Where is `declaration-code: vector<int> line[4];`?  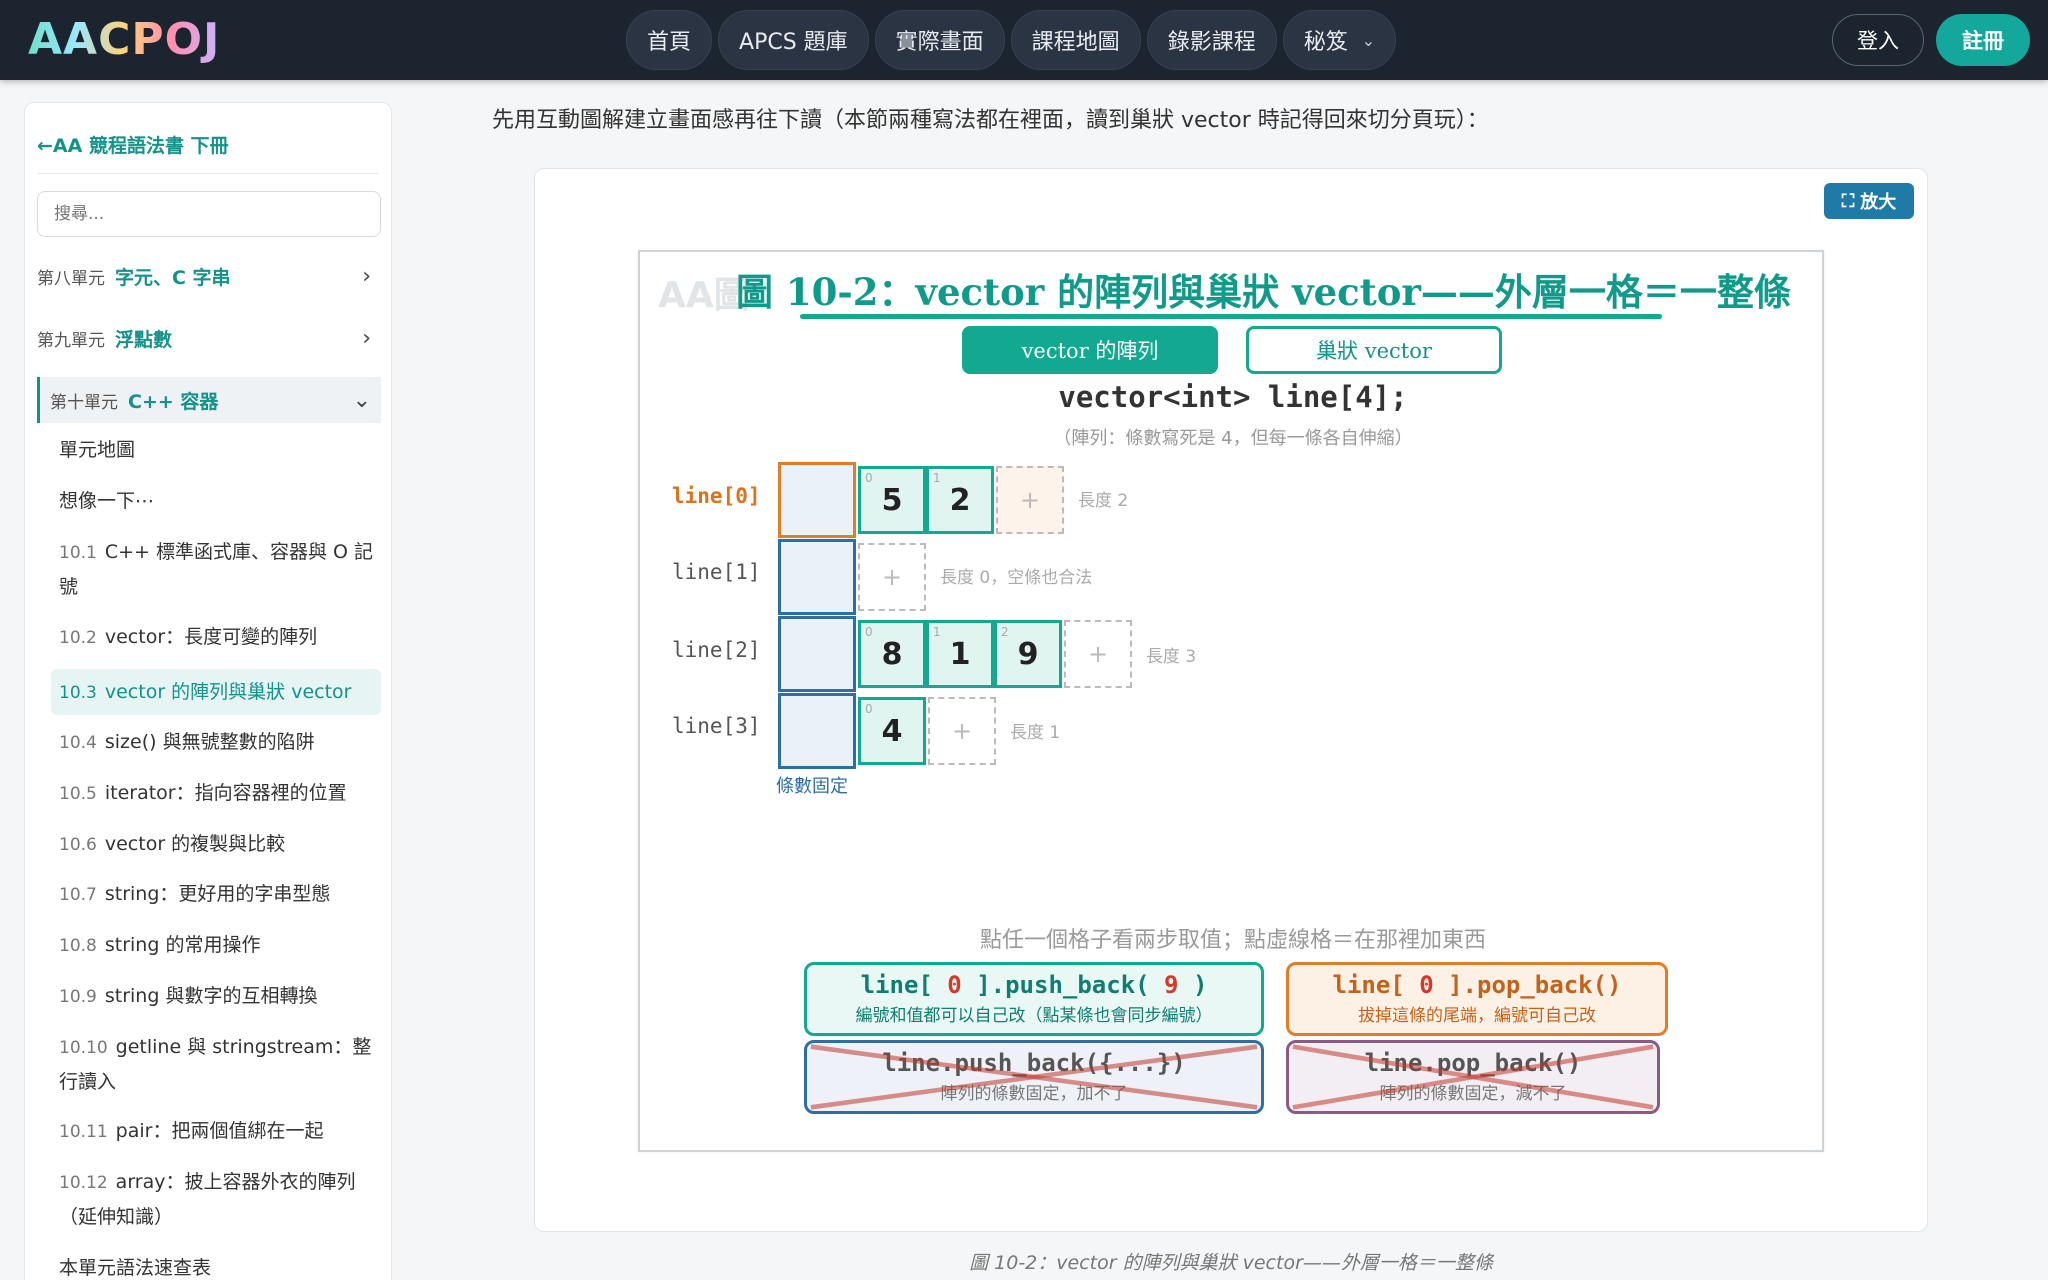
declaration-code: vector<int> line[4]; is located at coordinates (1233, 397).